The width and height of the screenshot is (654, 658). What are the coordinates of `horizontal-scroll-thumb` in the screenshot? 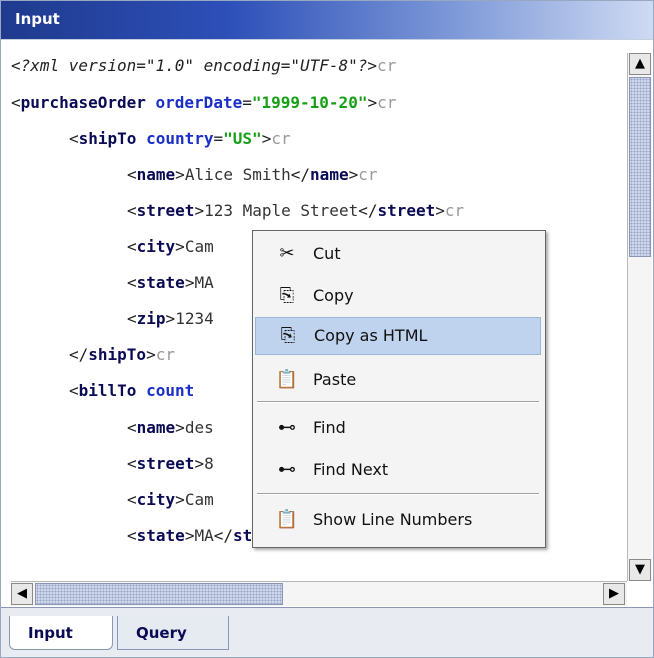 It's located at (159, 594).